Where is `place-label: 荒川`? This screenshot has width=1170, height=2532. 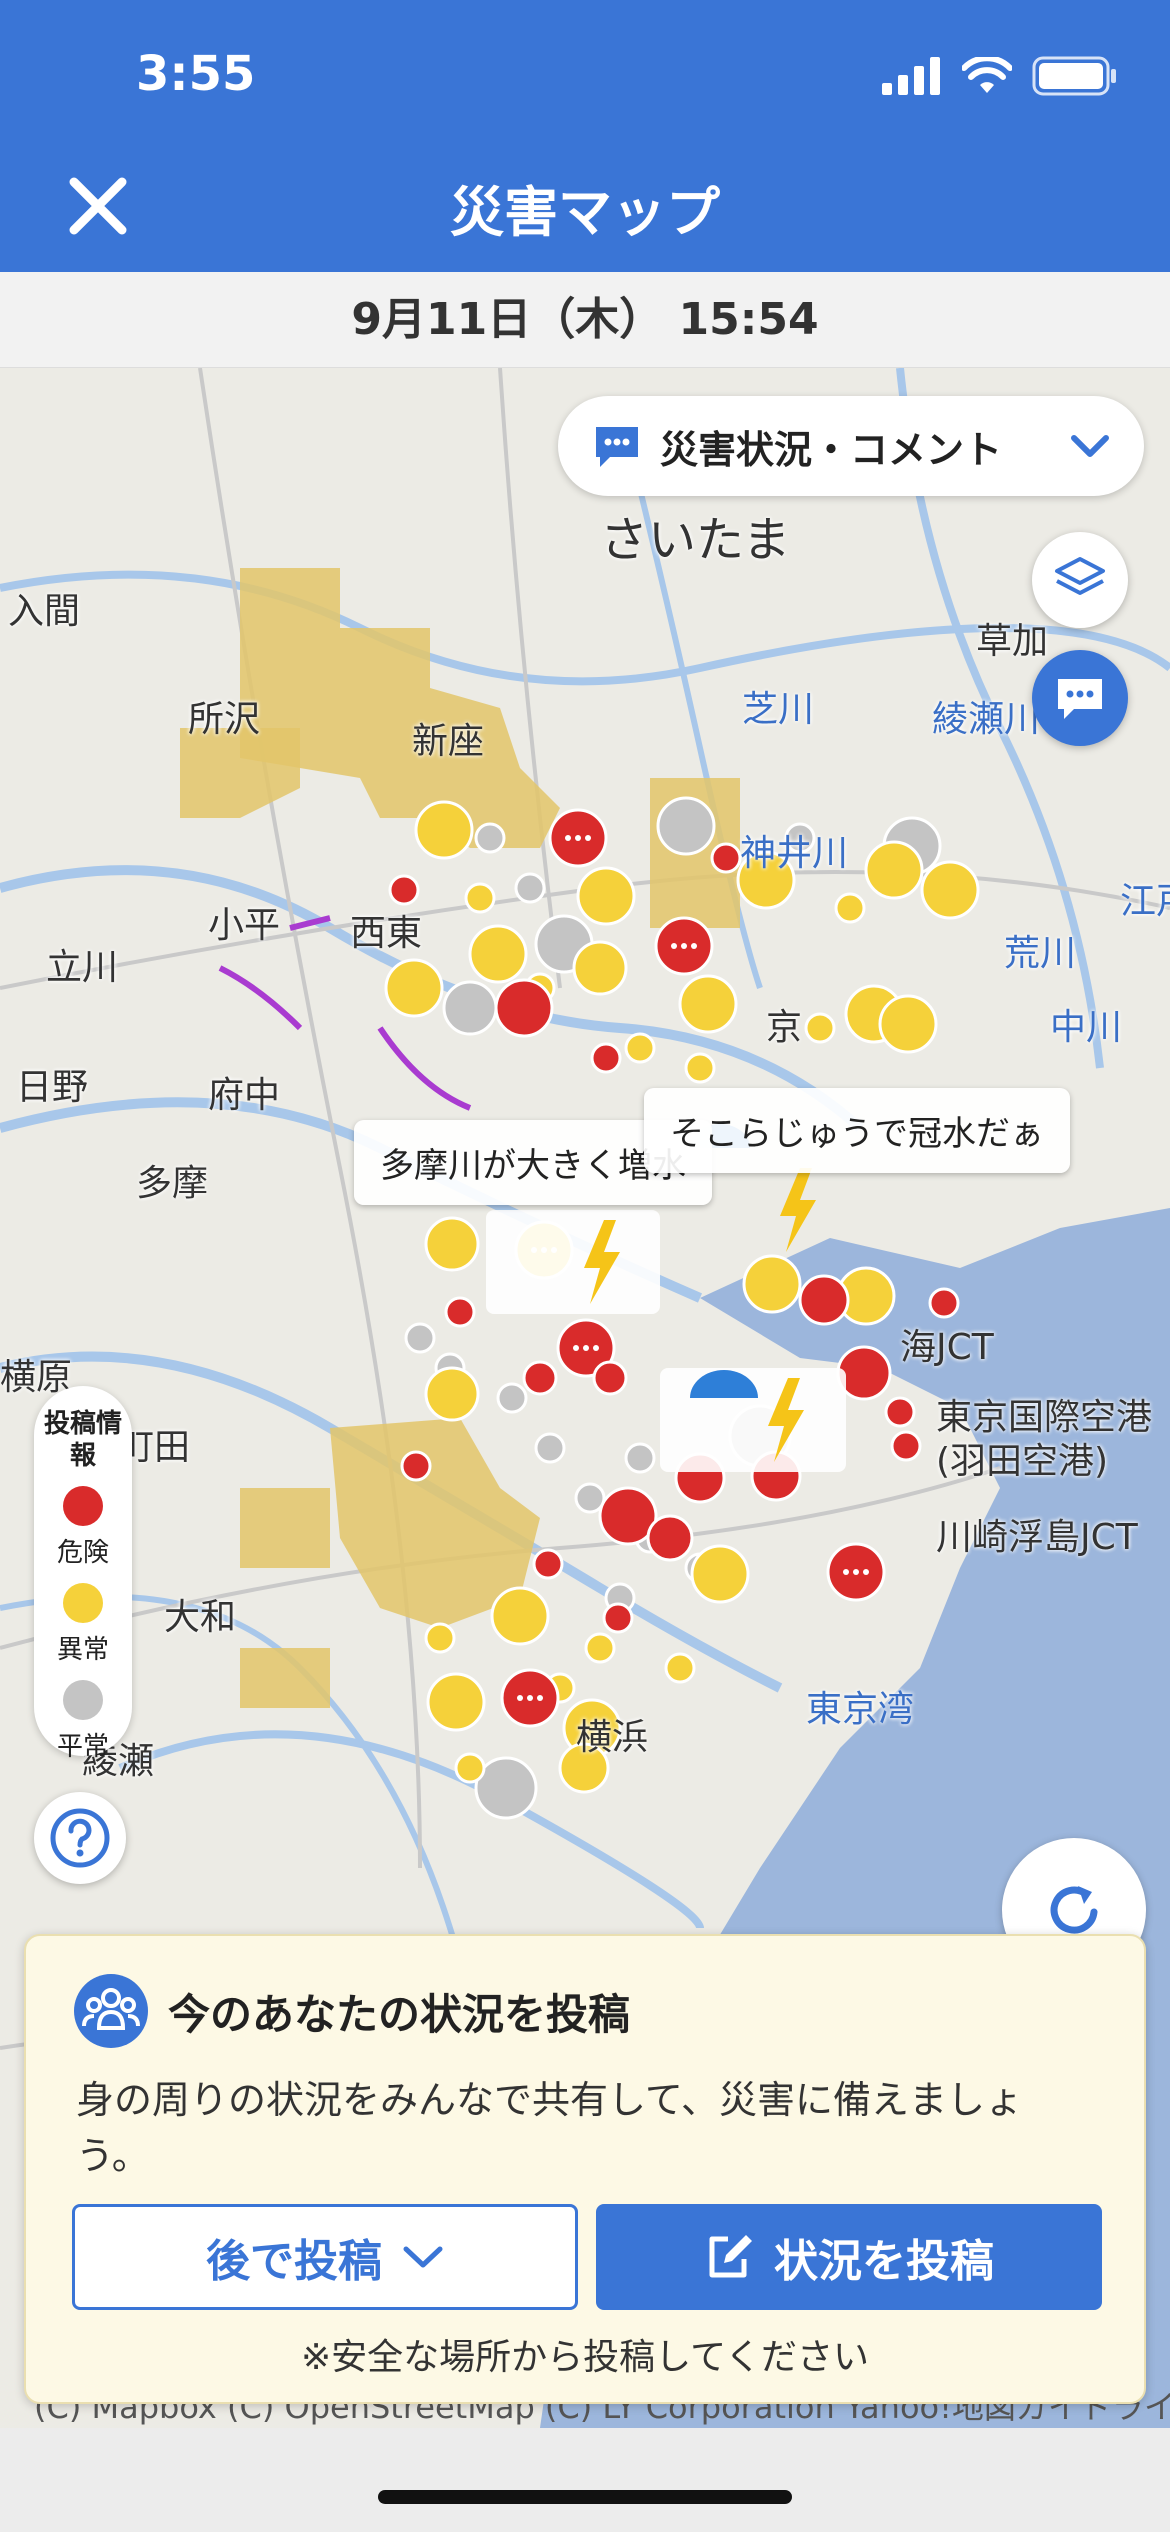
place-label: 荒川 is located at coordinates (1040, 953).